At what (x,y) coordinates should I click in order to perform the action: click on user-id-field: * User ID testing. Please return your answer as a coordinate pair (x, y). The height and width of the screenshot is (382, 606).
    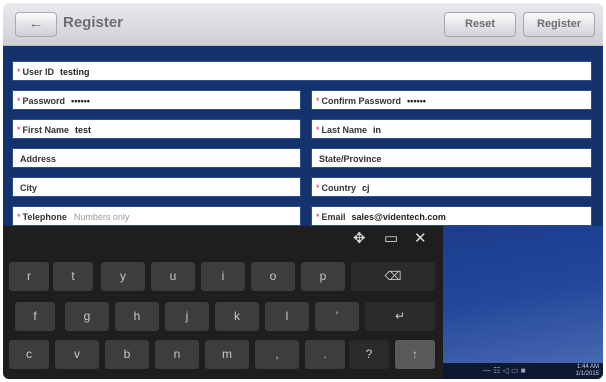
    Looking at the image, I should click on (302, 71).